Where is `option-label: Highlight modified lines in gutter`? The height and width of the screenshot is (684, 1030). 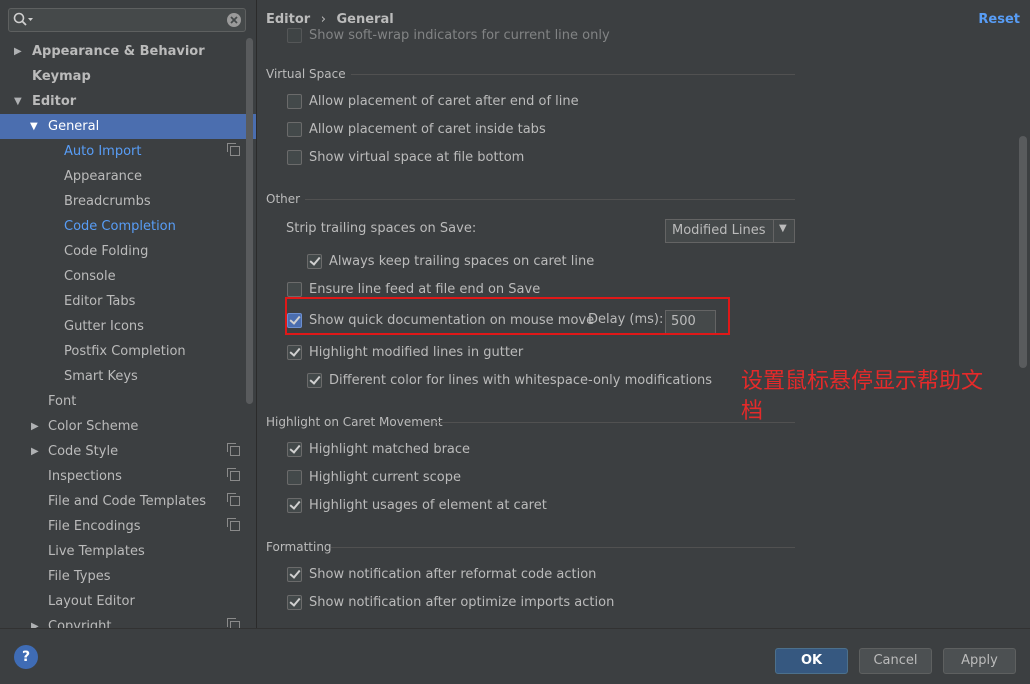 option-label: Highlight modified lines in gutter is located at coordinates (416, 352).